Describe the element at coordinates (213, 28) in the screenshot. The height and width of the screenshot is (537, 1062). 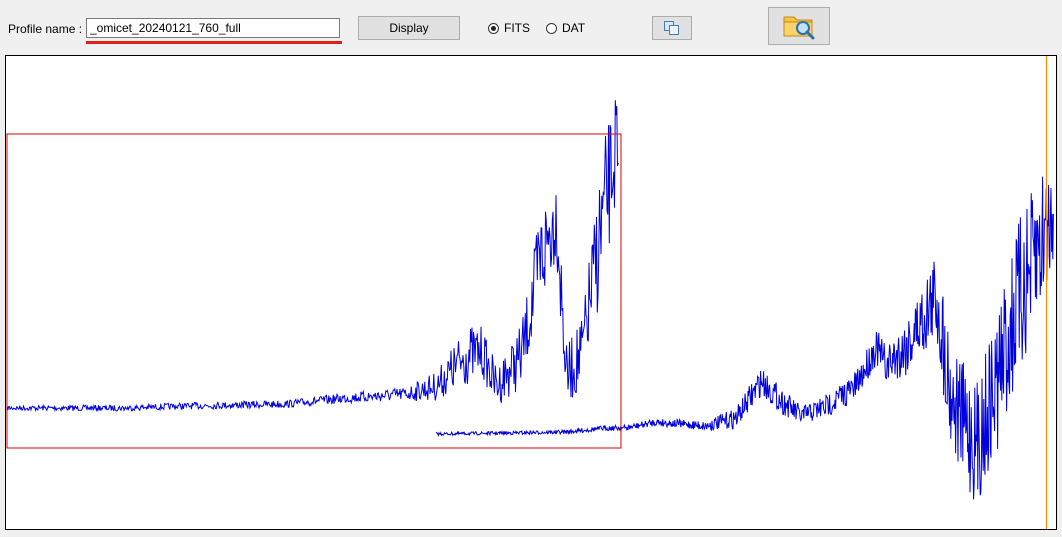
I see `profile-name-input` at that location.